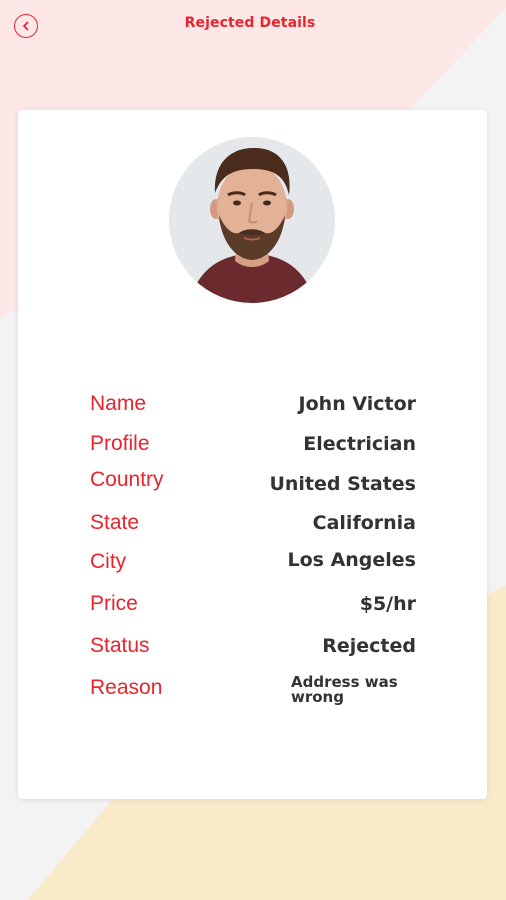 The width and height of the screenshot is (506, 900). Describe the element at coordinates (127, 479) in the screenshot. I see `country-label: Country` at that location.